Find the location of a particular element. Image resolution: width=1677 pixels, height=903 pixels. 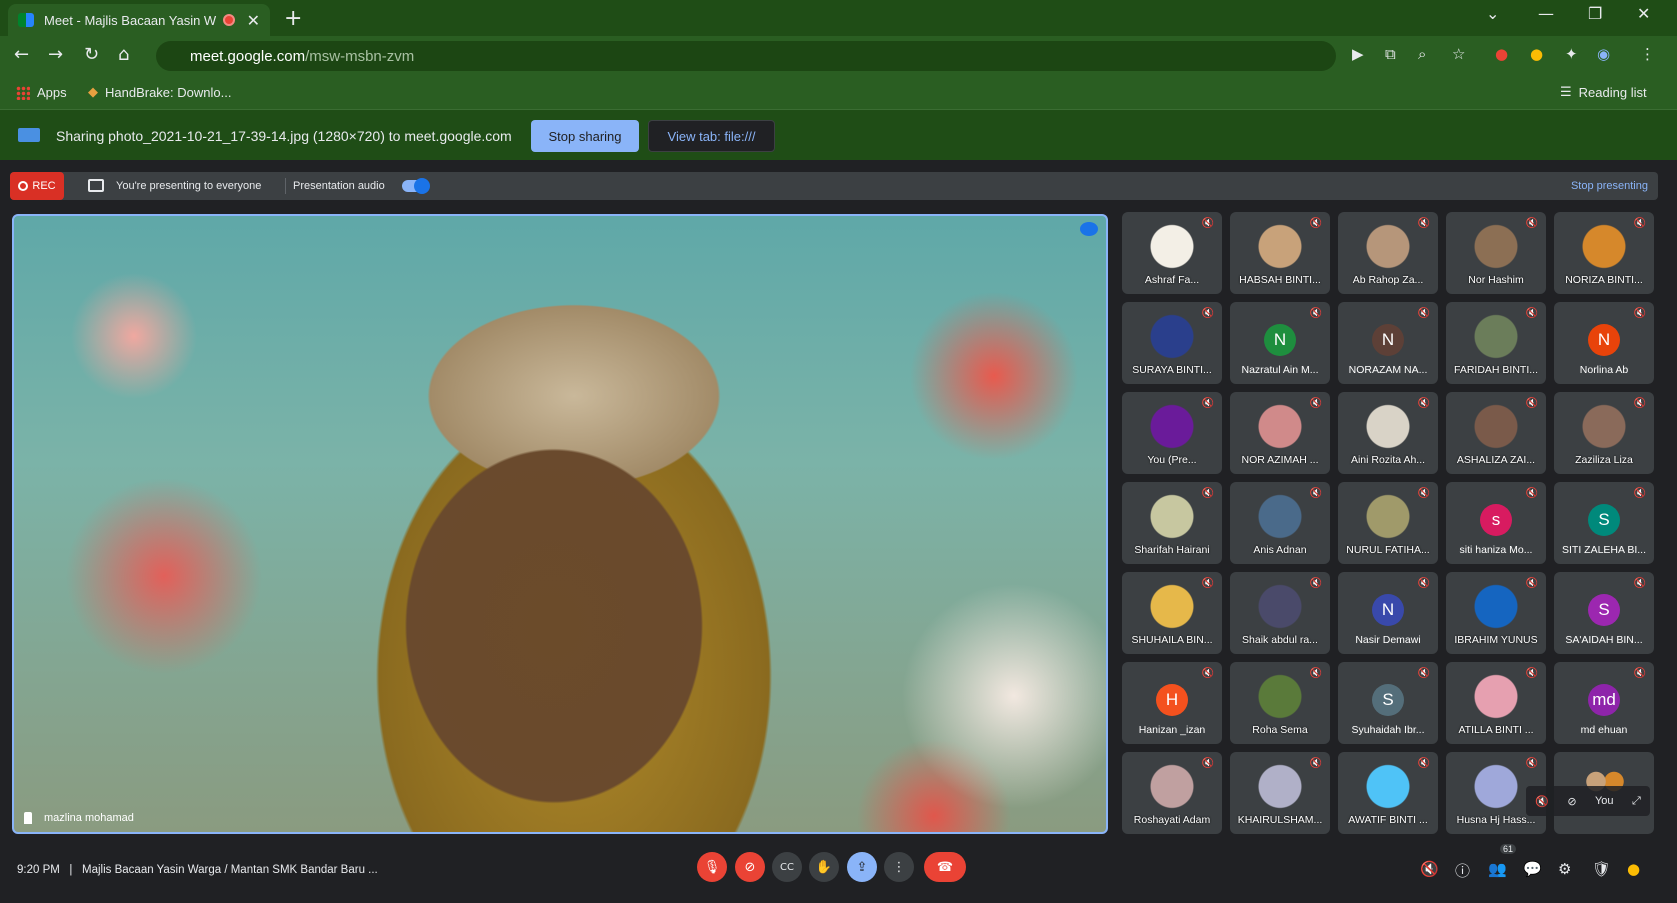

forward-button: → is located at coordinates (55, 54).